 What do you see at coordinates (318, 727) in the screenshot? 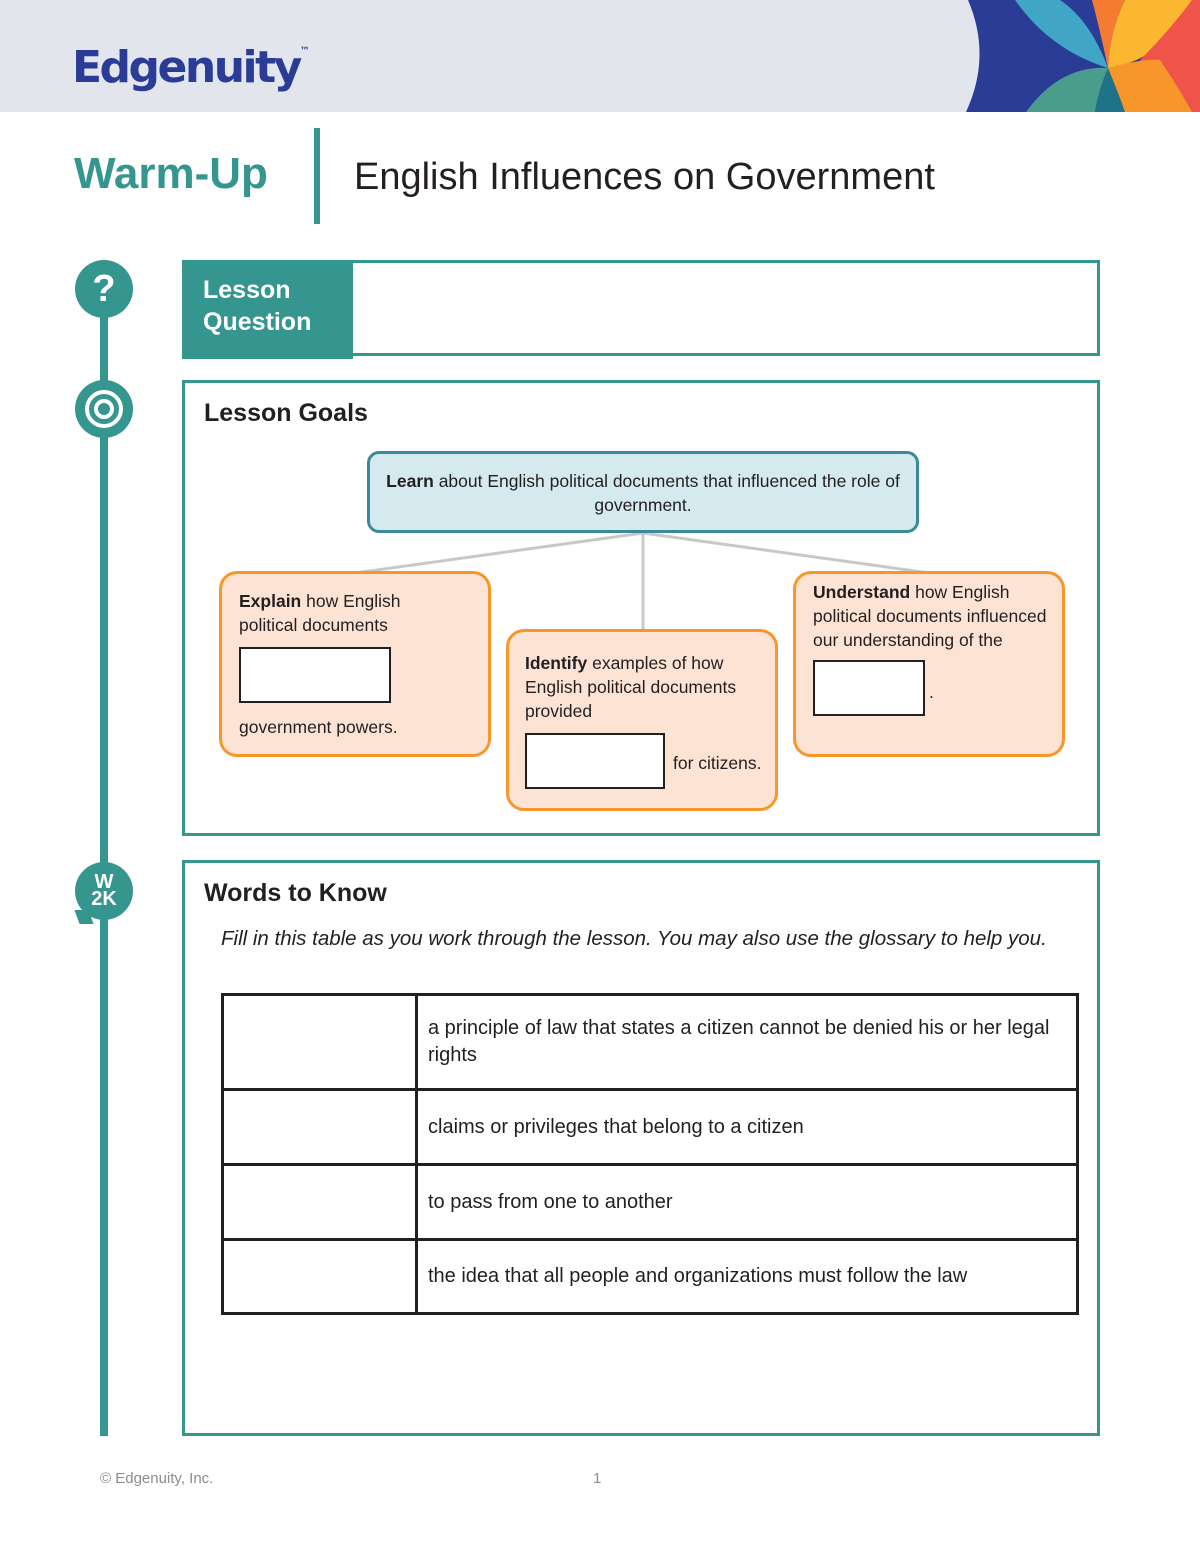
I see `goal-explain-text-after: government powers.` at bounding box center [318, 727].